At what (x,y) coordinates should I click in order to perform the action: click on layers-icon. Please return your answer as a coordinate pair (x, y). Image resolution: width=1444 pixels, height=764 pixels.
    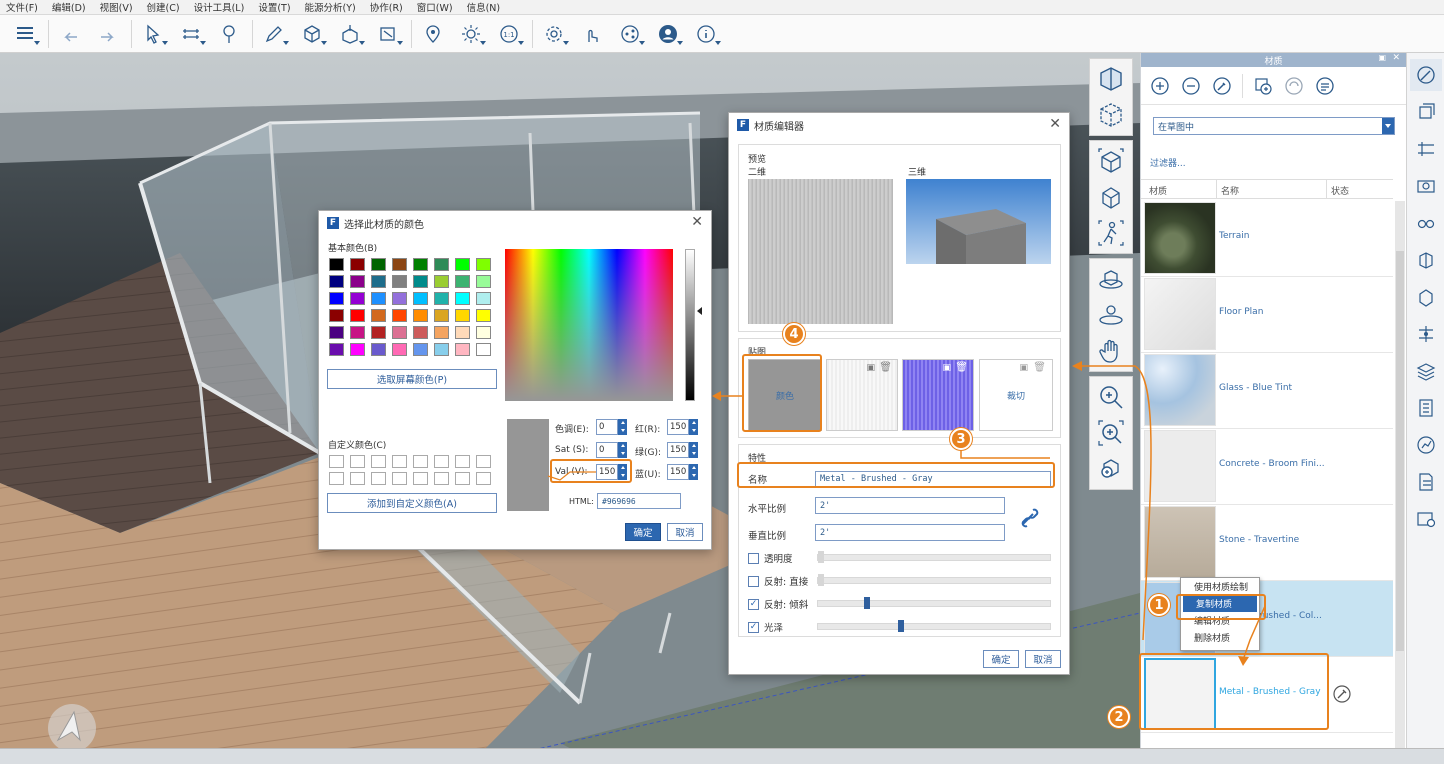
    Looking at the image, I should click on (25, 34).